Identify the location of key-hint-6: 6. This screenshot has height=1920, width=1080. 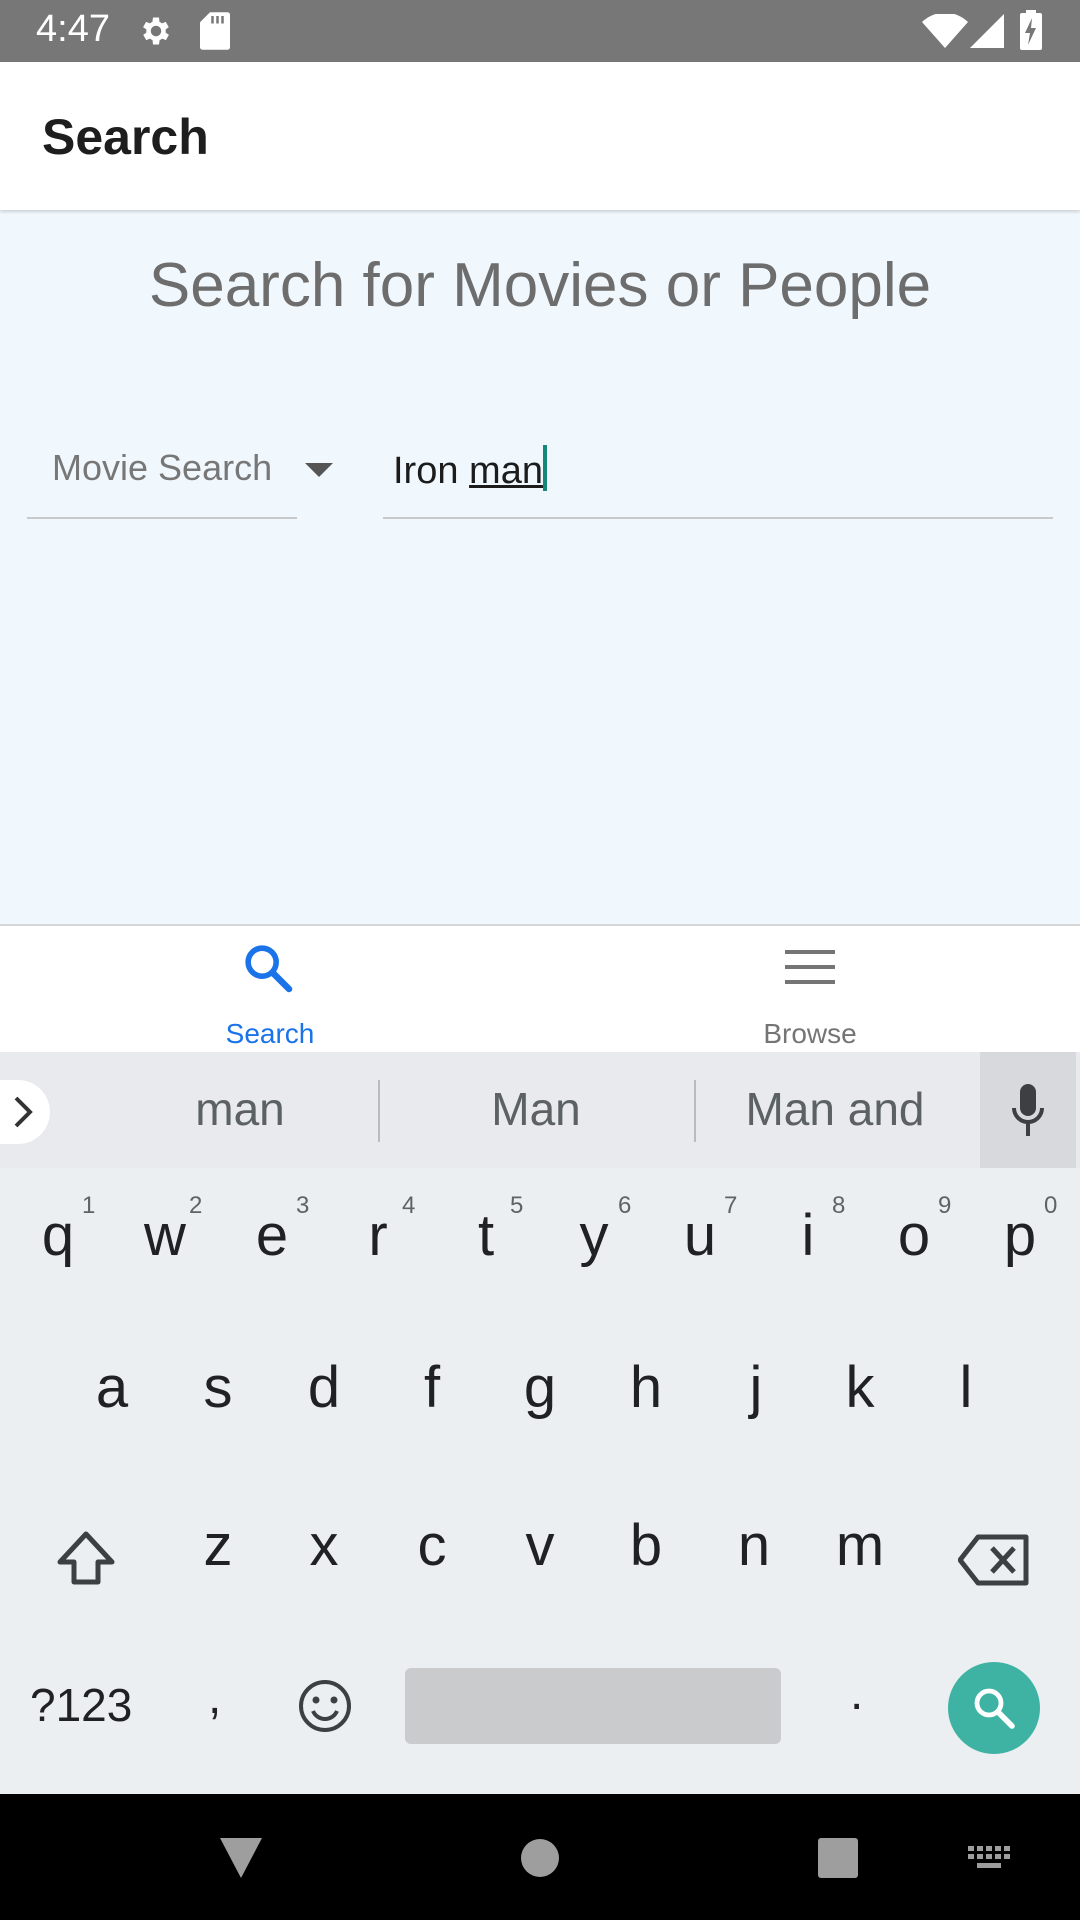
(625, 1205).